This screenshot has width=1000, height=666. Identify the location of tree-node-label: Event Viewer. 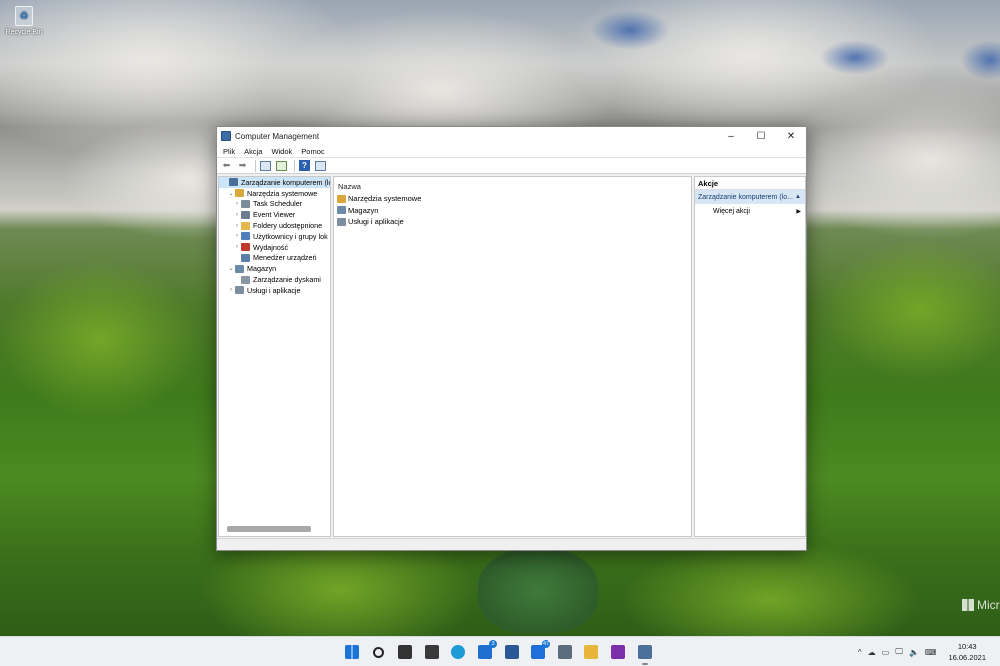
(274, 215).